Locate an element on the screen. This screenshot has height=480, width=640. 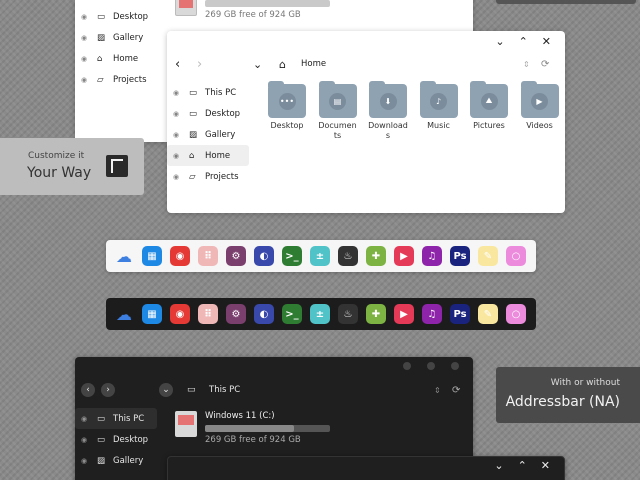
top-sidebar-item-projects: ◉ ▱ Projects is located at coordinates (116, 79).